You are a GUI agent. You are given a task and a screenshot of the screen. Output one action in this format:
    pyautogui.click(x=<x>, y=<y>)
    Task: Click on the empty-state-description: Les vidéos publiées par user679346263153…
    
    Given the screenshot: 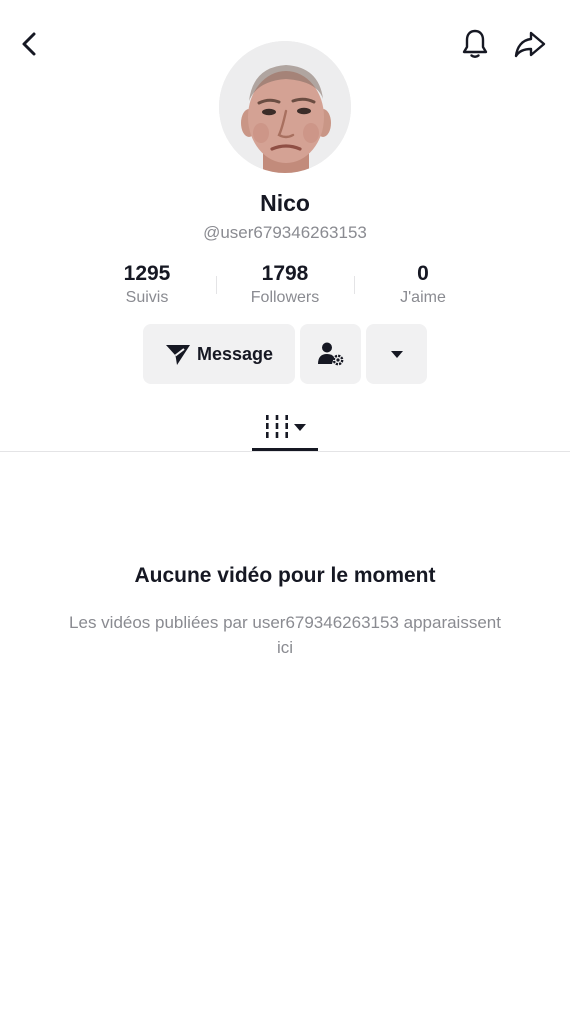 What is the action you would take?
    pyautogui.click(x=285, y=635)
    